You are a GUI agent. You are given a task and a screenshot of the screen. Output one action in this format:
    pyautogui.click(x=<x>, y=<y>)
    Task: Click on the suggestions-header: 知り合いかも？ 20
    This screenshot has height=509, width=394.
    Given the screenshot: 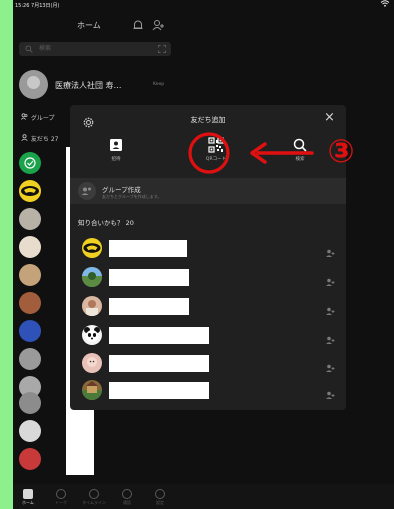 What is the action you would take?
    pyautogui.click(x=106, y=223)
    